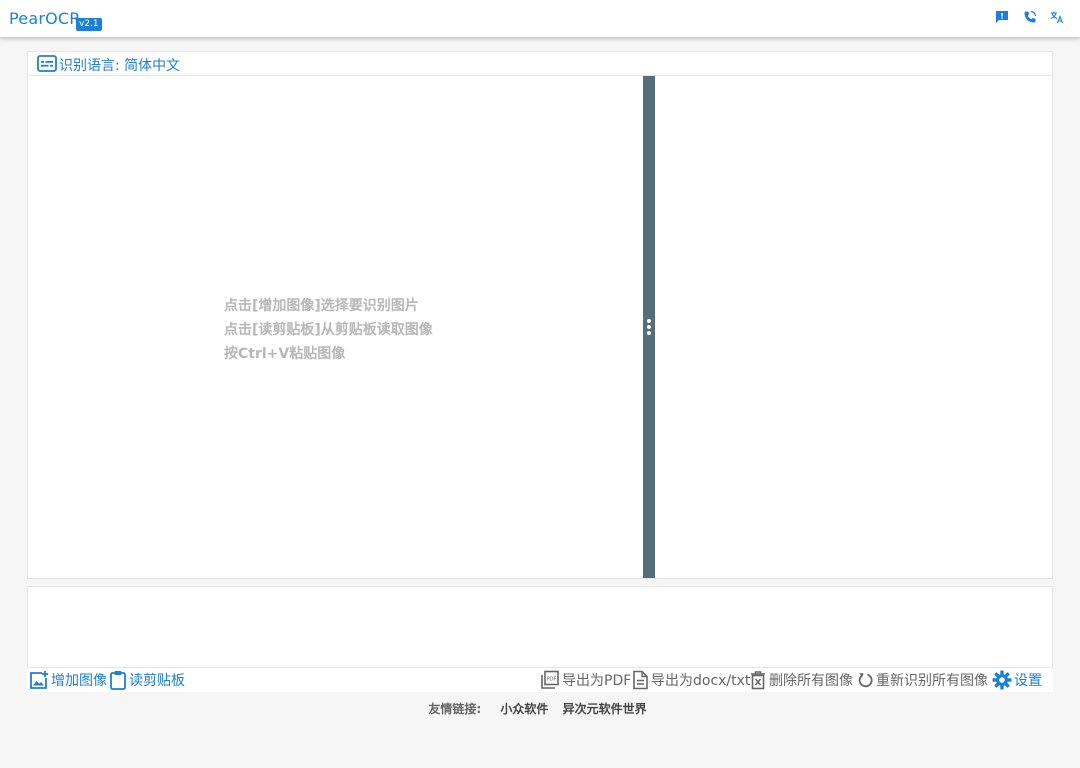 Image resolution: width=1080 pixels, height=768 pixels. What do you see at coordinates (321, 306) in the screenshot?
I see `hint-add-image: 点击[增加图像]选择要识别图片` at bounding box center [321, 306].